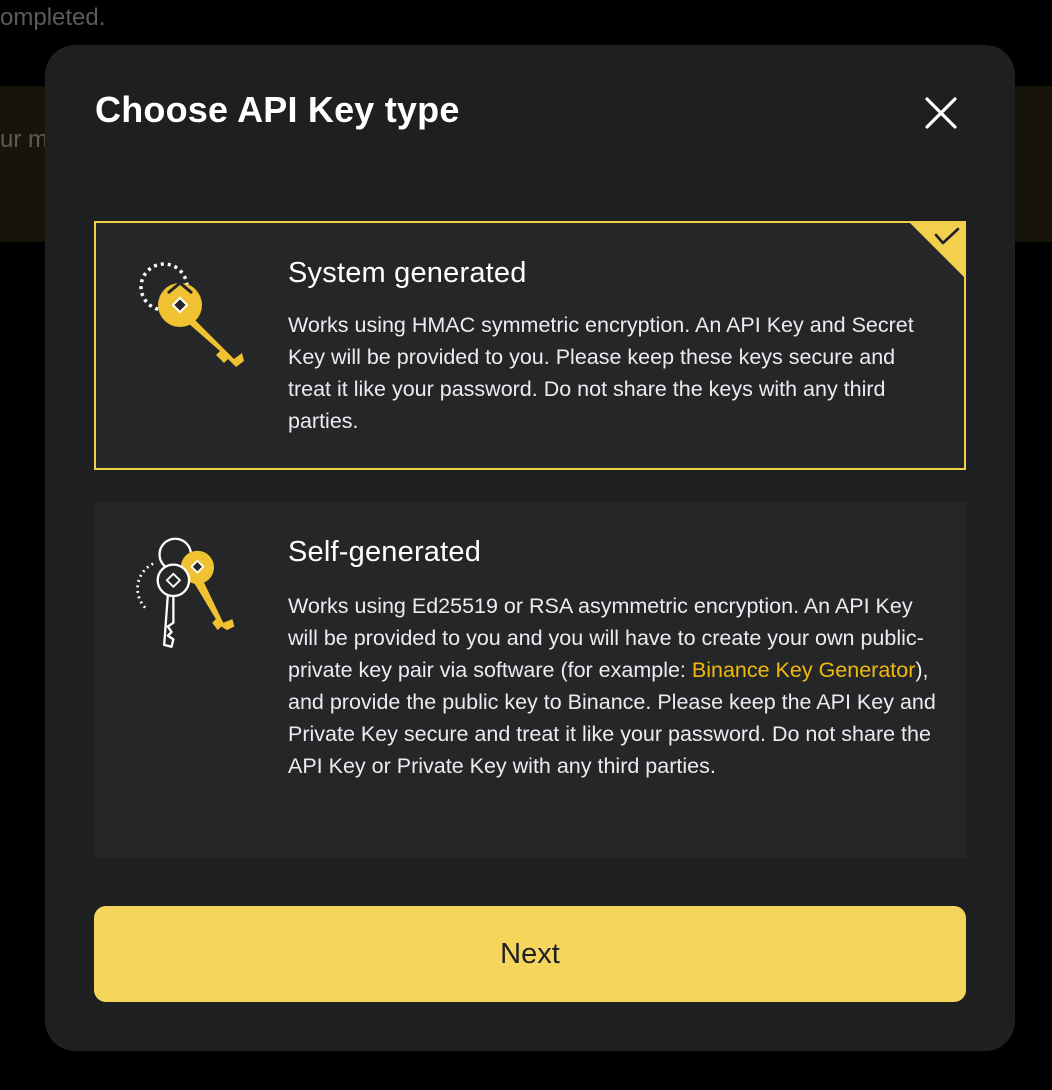 This screenshot has height=1090, width=1052. I want to click on selected-check-icon, so click(937, 250).